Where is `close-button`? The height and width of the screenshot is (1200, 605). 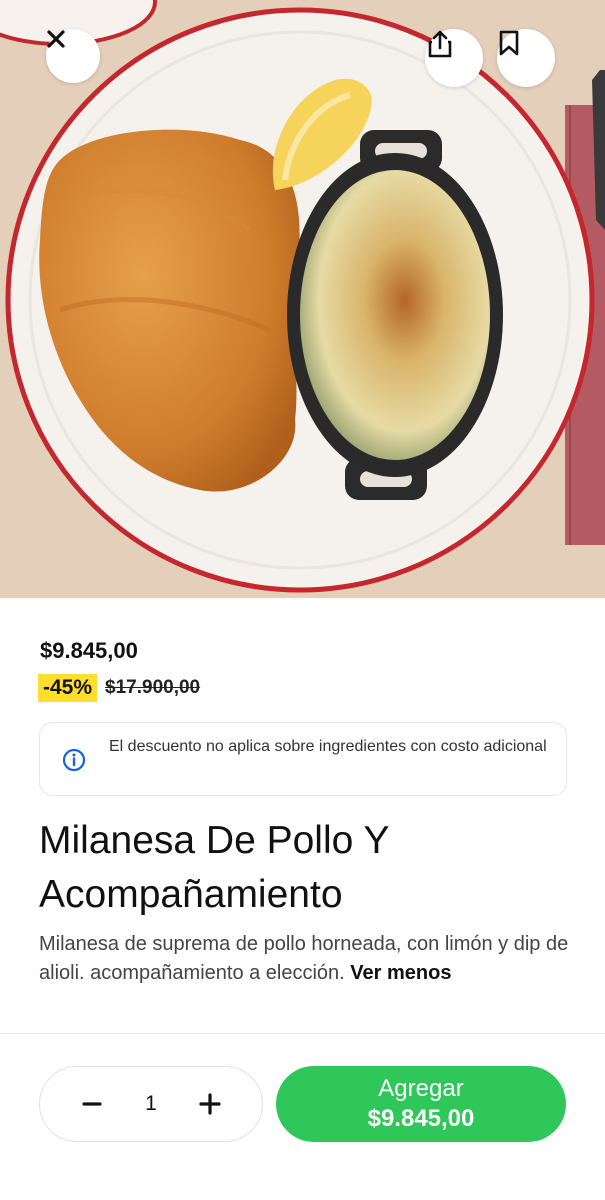 close-button is located at coordinates (73, 56).